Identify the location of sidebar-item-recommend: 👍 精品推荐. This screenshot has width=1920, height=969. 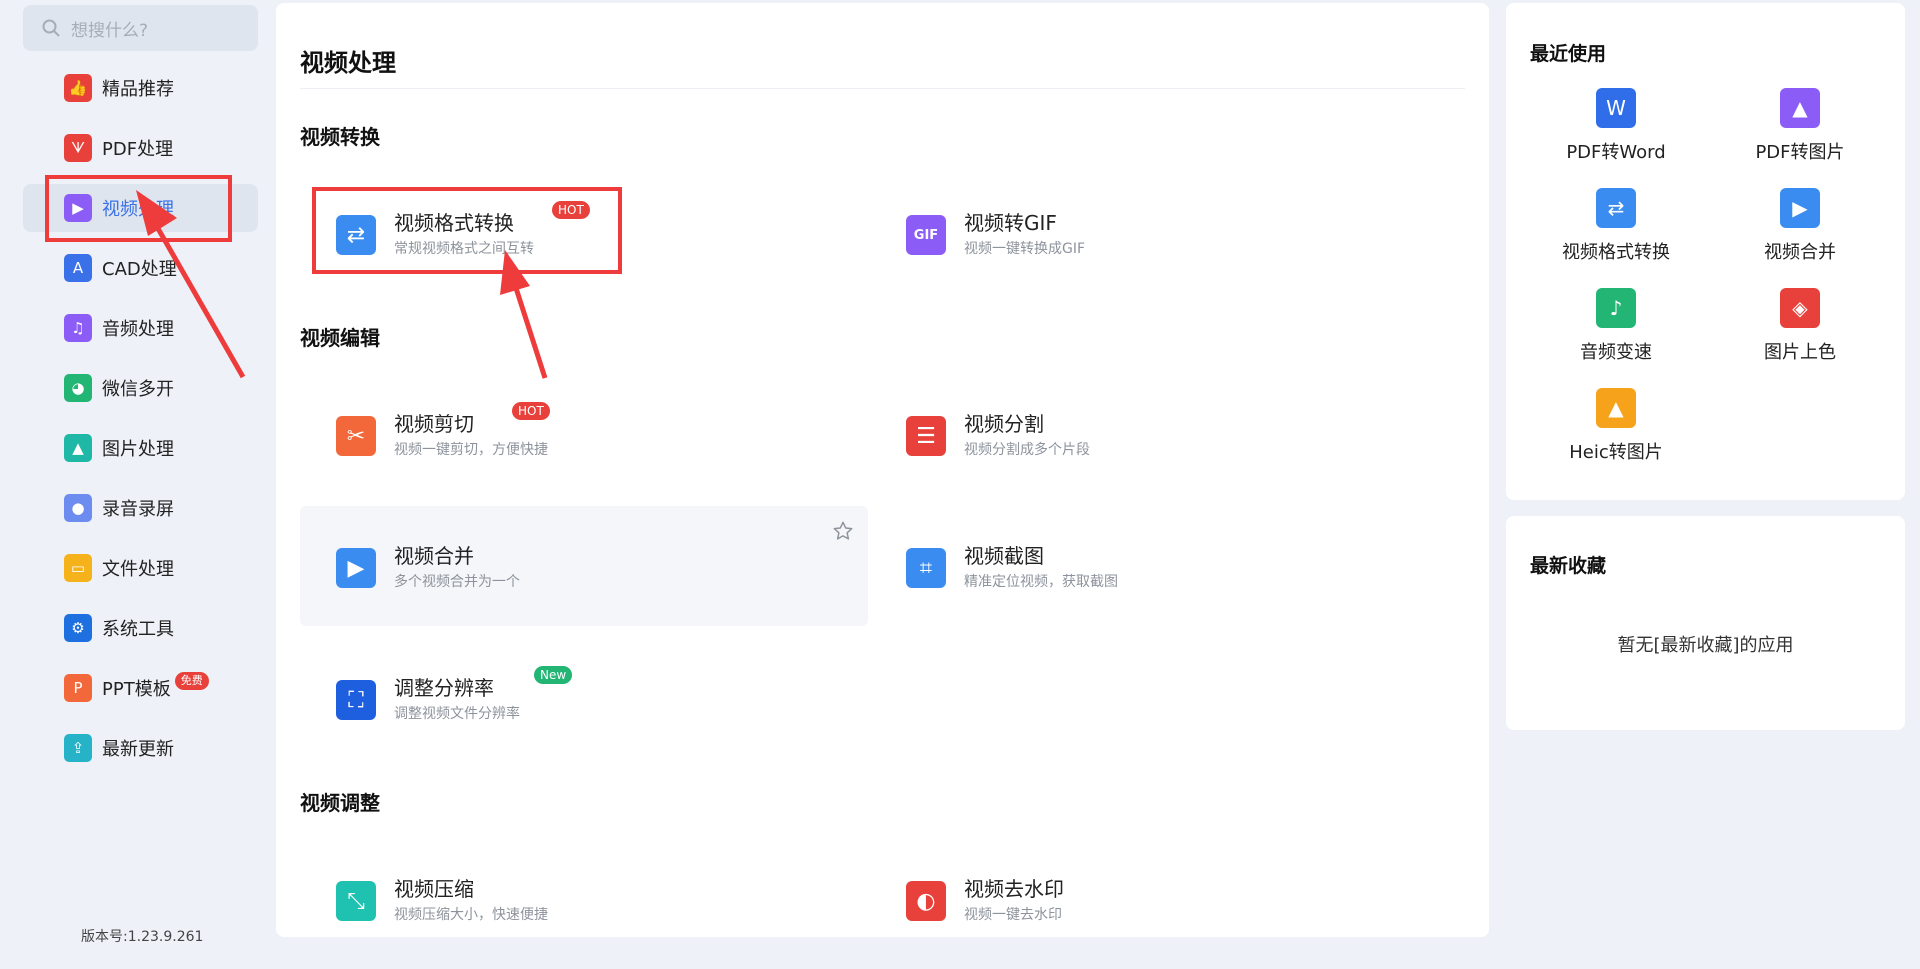
(140, 88).